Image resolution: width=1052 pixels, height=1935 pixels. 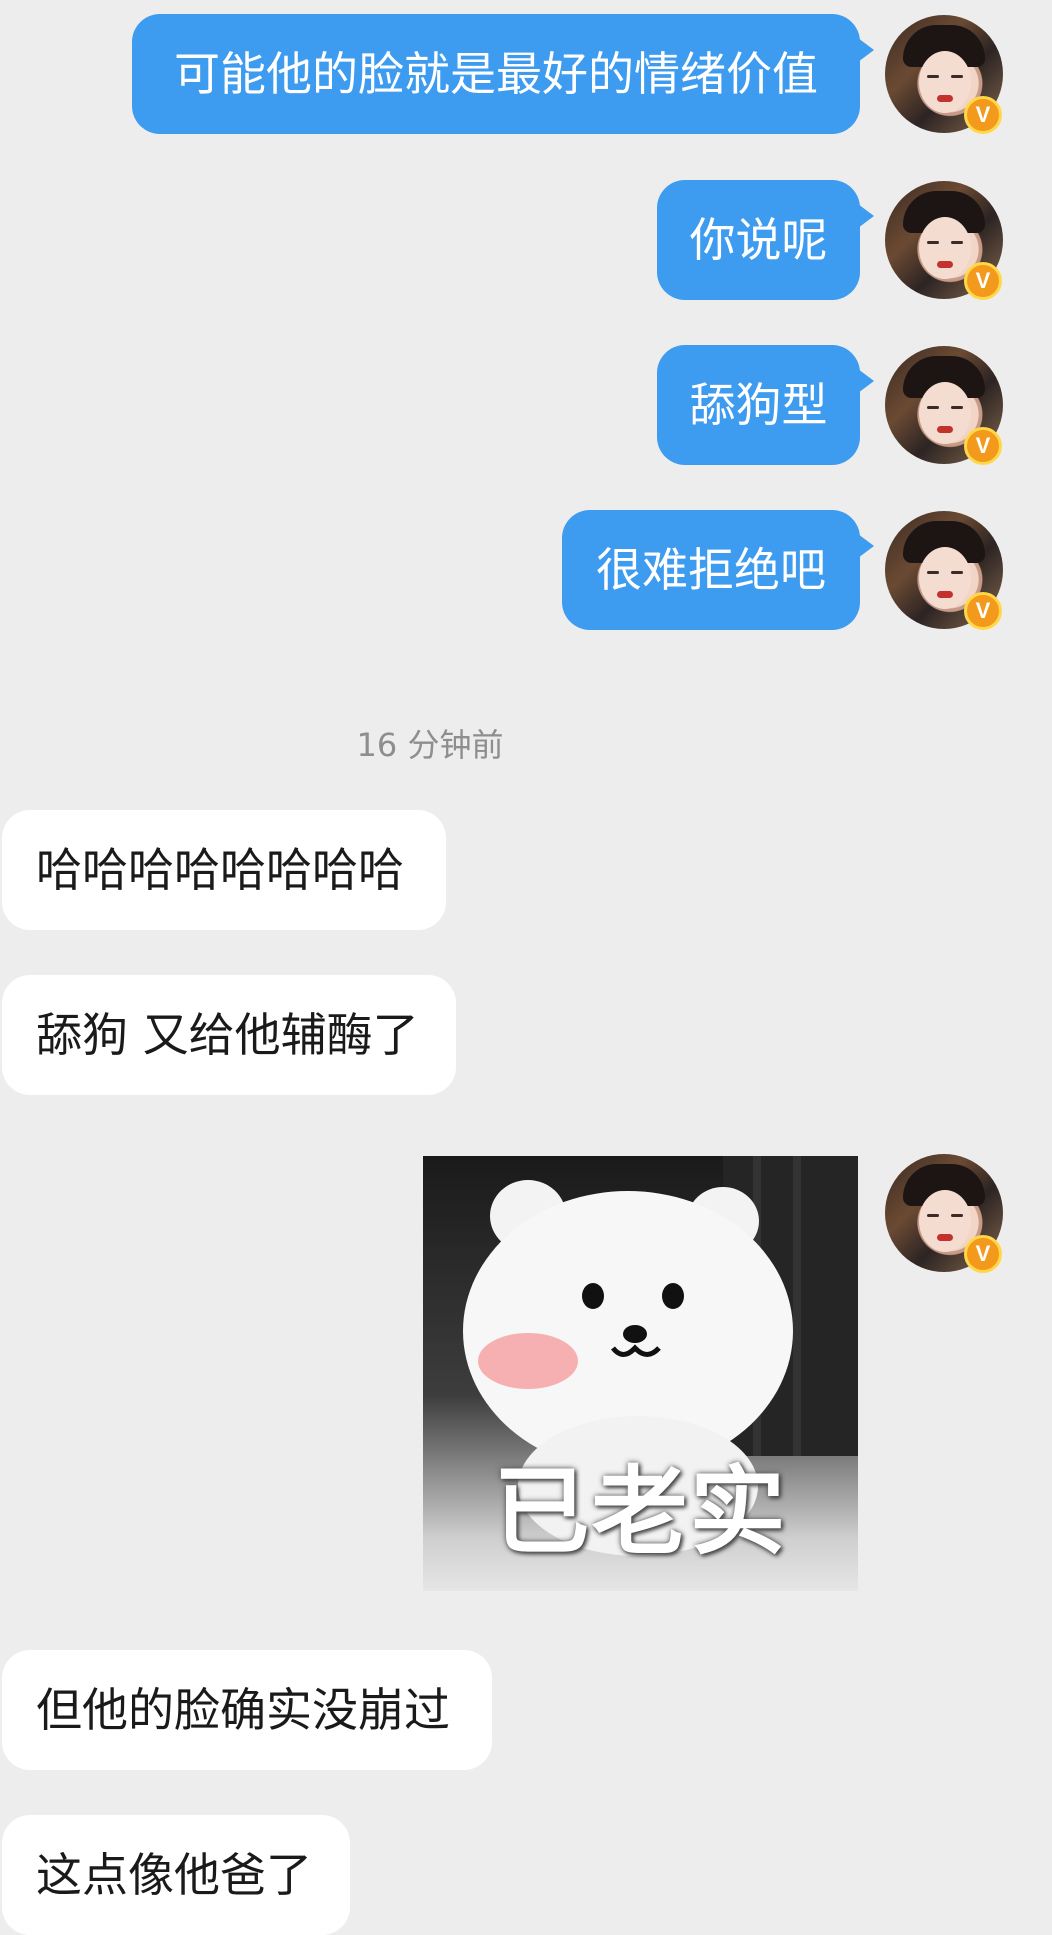 I want to click on incoming-bubble: 舔狗 又给他辅酶了, so click(x=229, y=1035).